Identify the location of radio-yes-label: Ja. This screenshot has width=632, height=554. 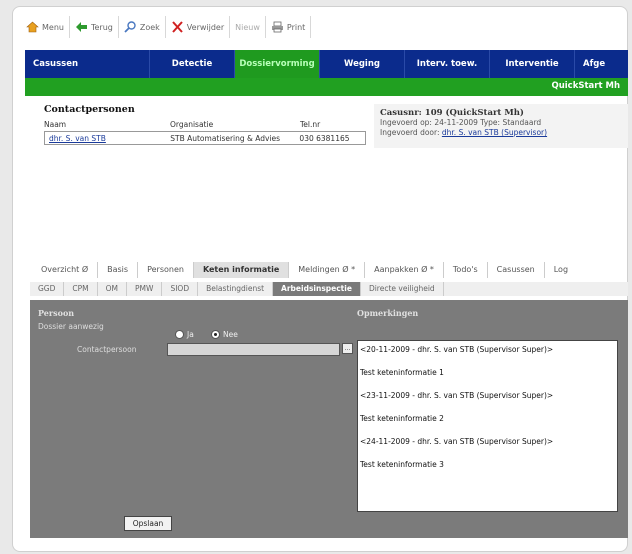
(190, 334).